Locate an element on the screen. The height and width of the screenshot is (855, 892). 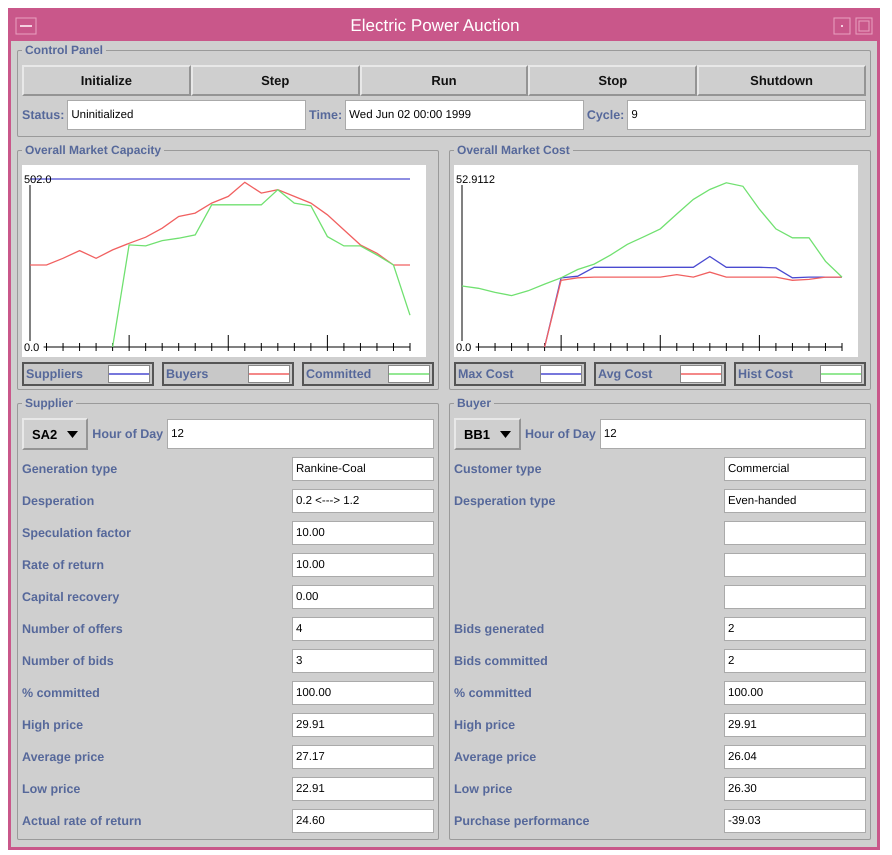
toolbar-button: Initialize is located at coordinates (106, 80).